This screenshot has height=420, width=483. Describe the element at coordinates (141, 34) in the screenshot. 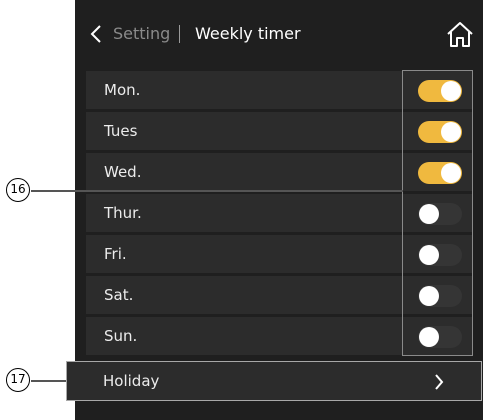

I see `breadcrumb-setting: Setting` at that location.